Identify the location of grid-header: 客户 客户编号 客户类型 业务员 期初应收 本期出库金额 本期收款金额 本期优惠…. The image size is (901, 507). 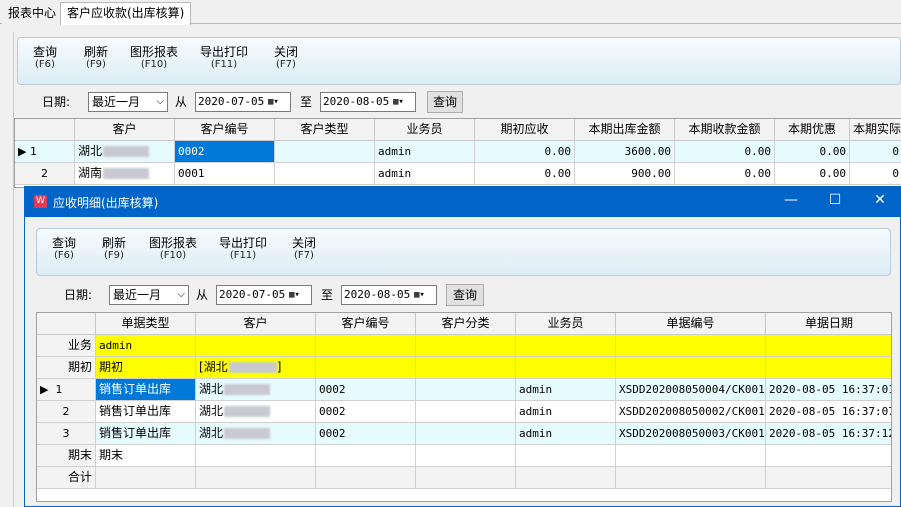
(458, 130).